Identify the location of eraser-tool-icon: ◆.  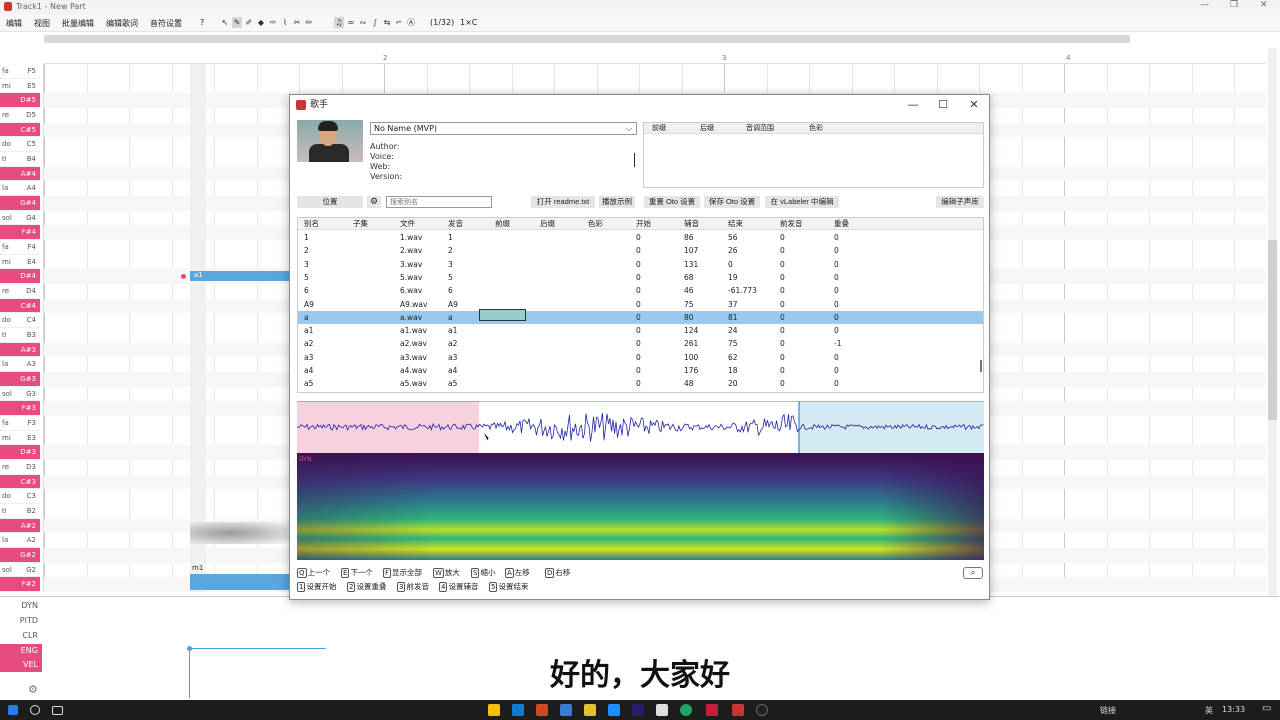
(261, 22).